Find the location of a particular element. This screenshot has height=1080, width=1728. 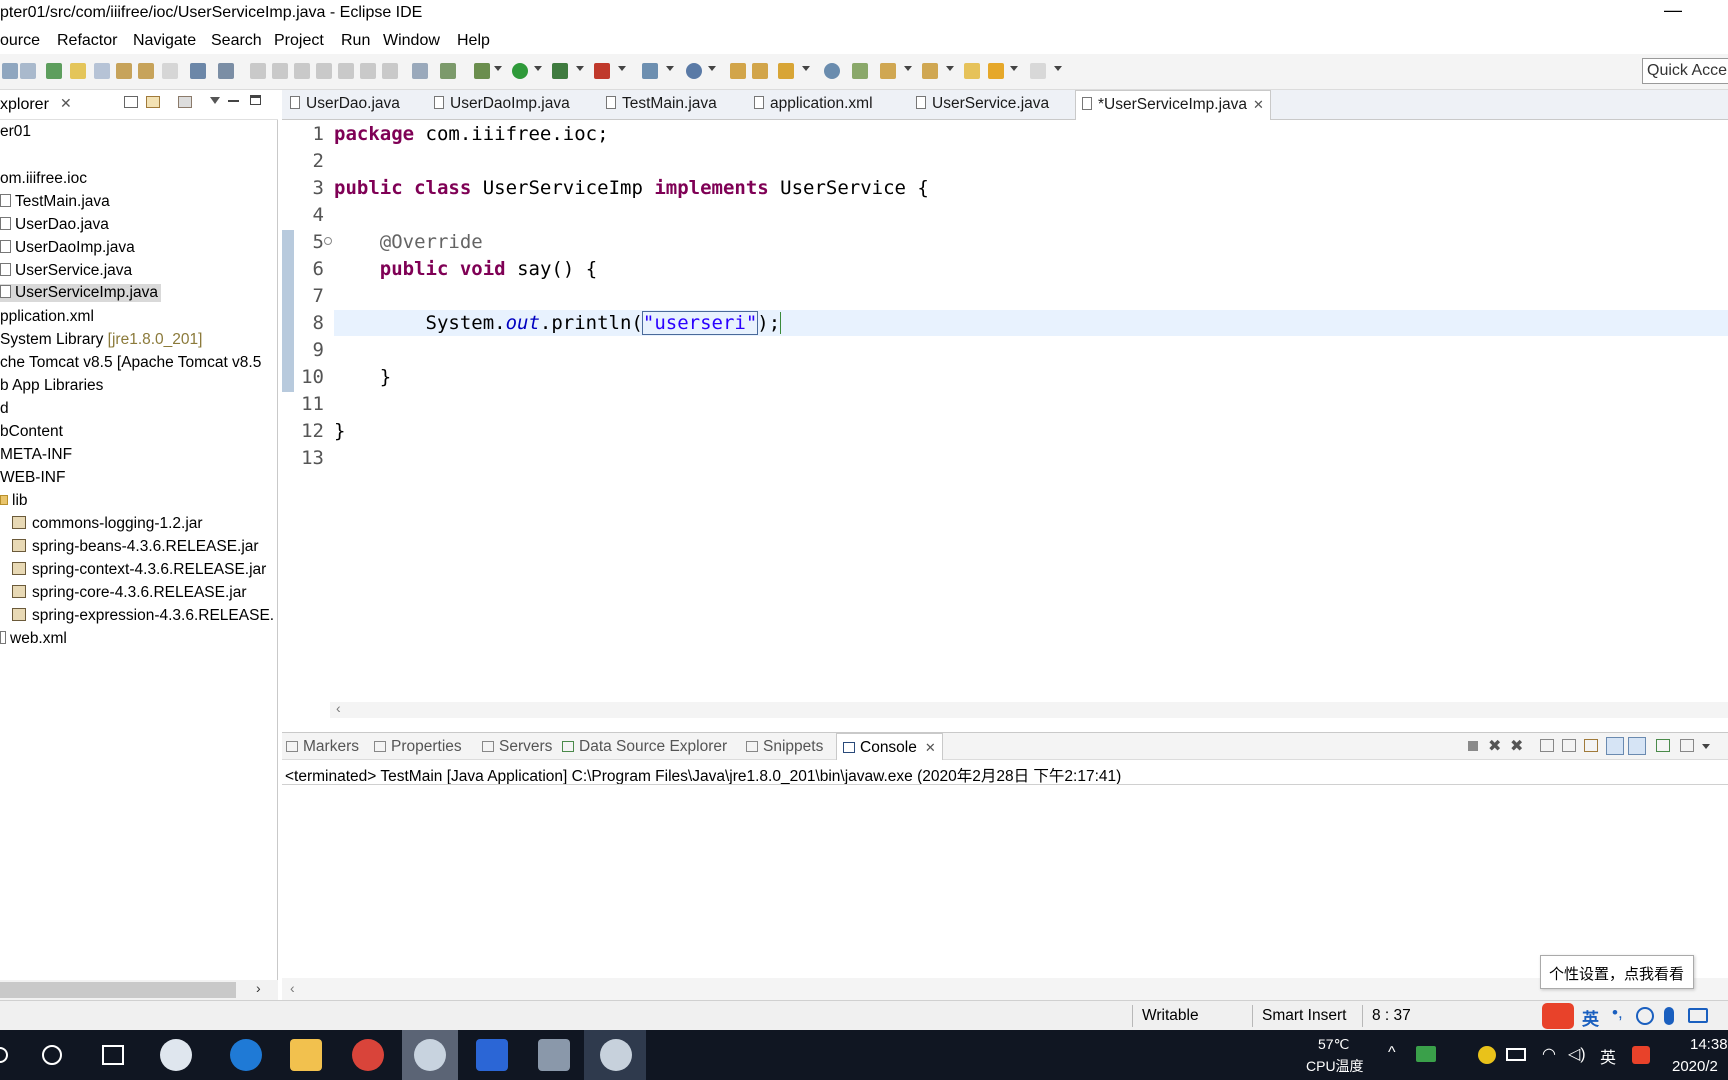

tree-tomcat-library: che Tomcat v8.5 [Apache Tomcat v8.5 is located at coordinates (130, 363).